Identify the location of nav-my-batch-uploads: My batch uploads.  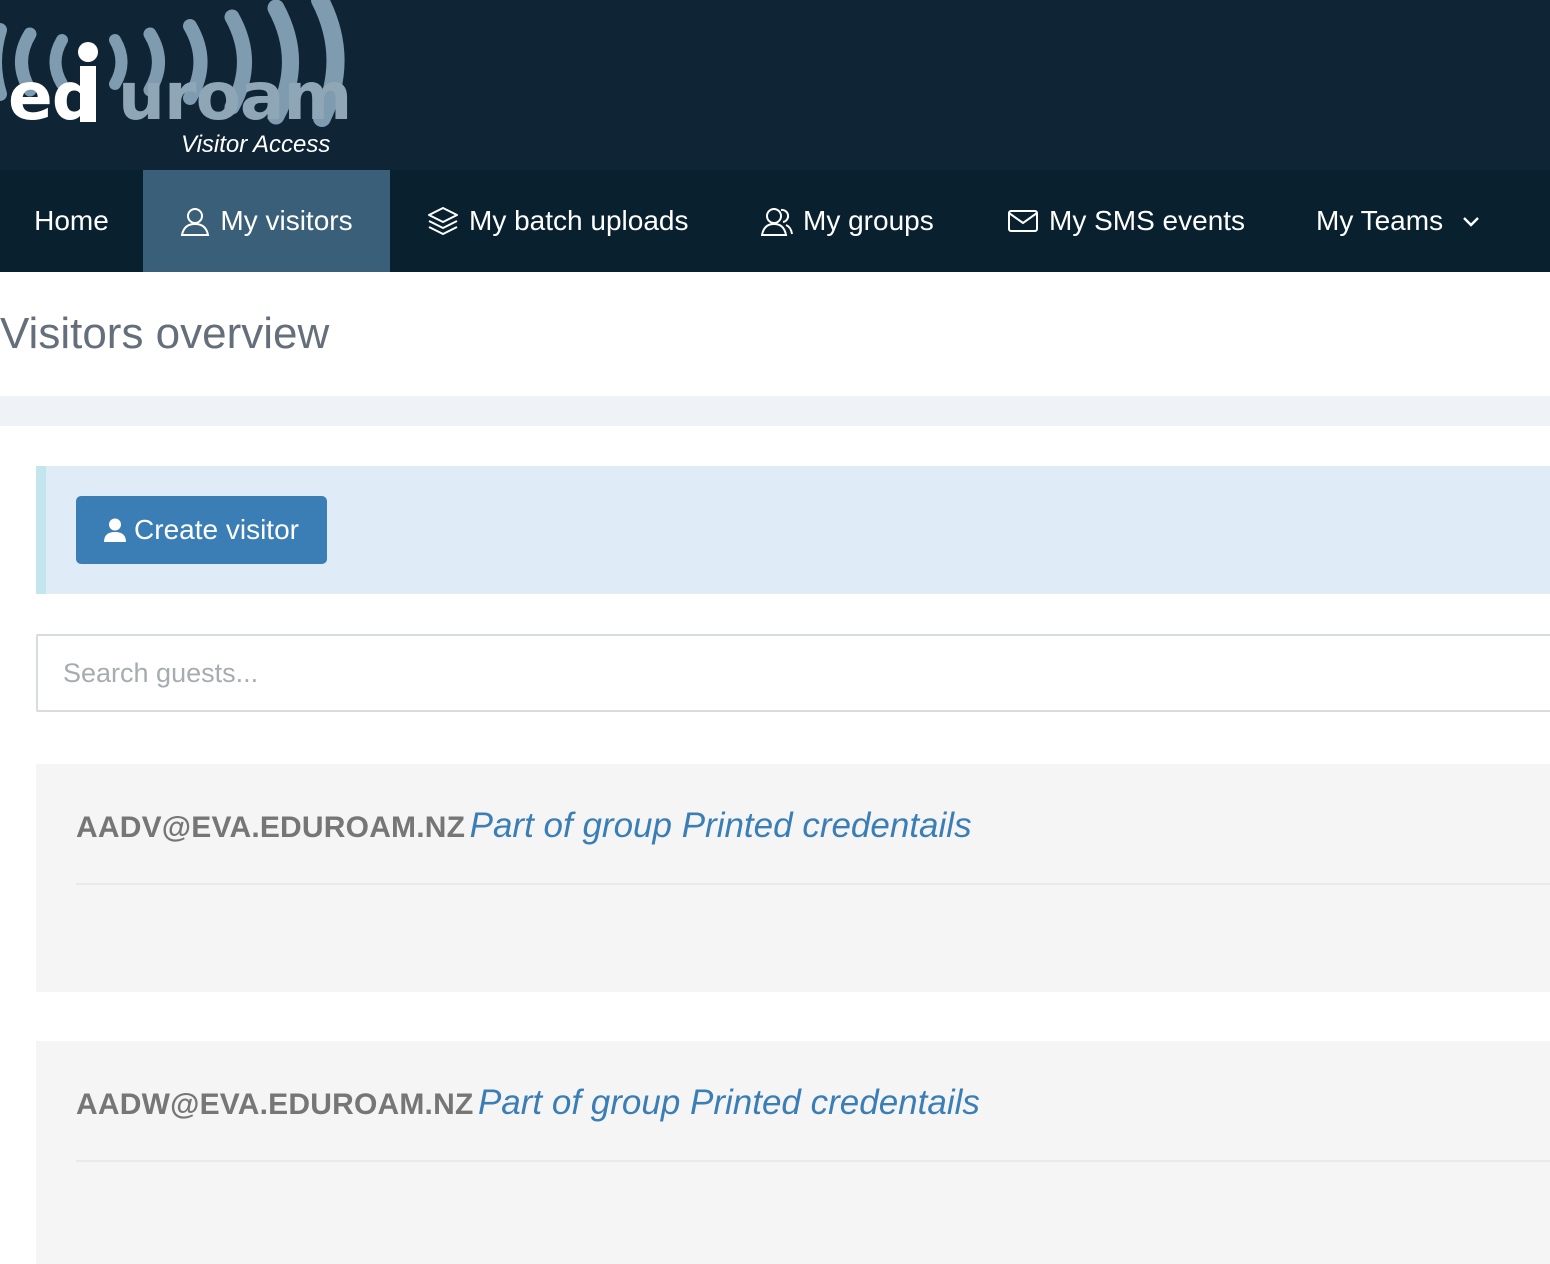
(557, 221).